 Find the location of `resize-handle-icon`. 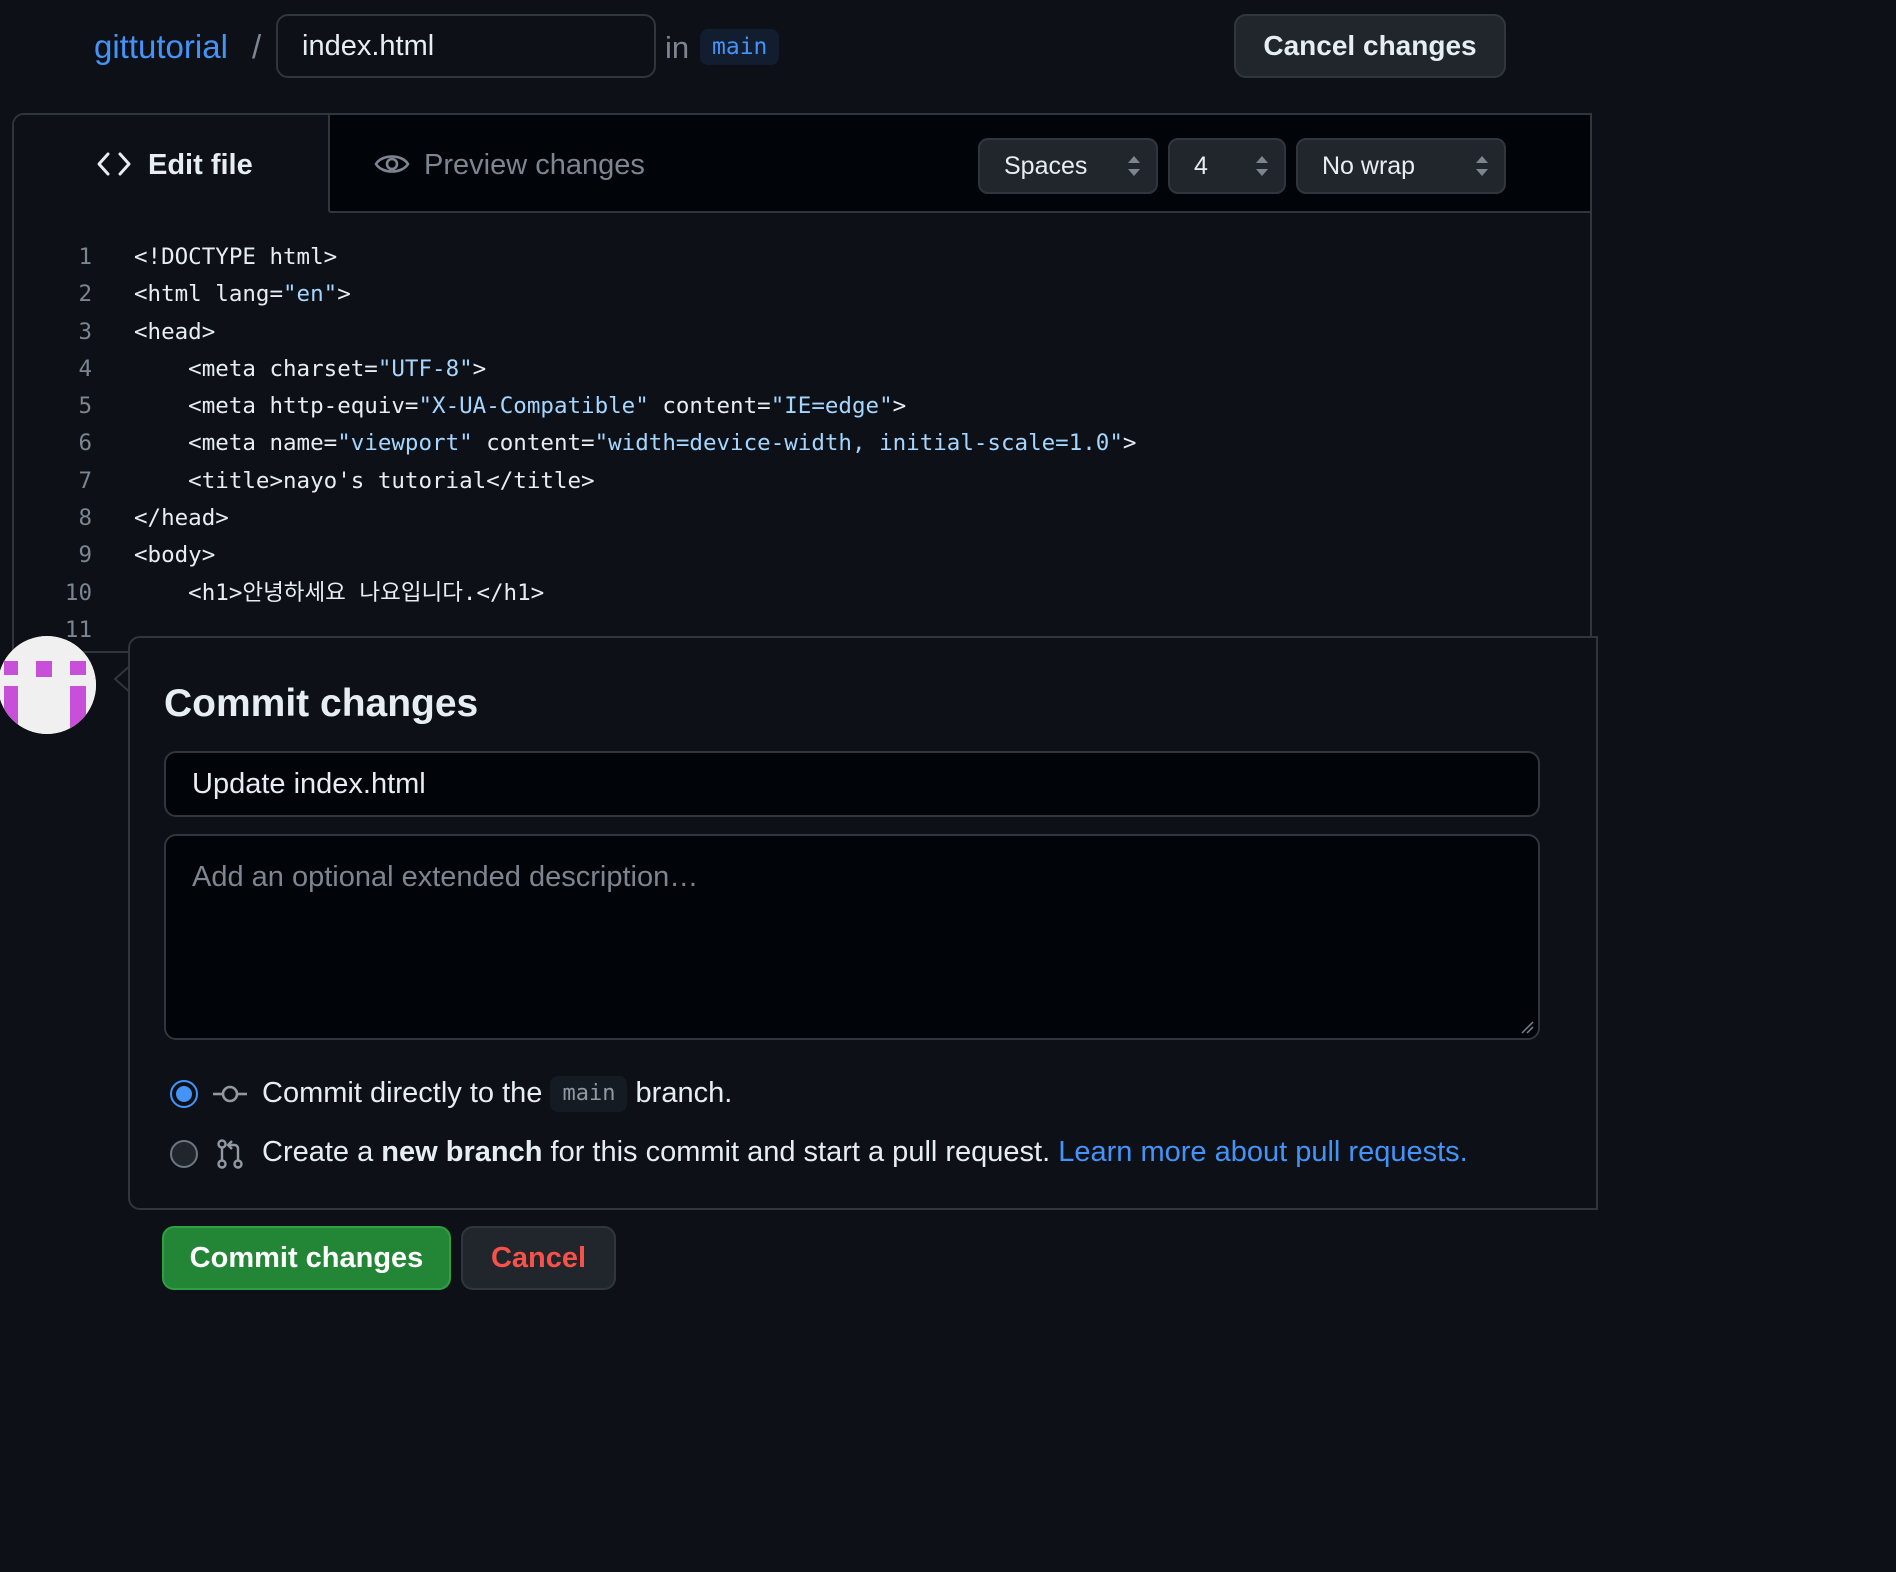

resize-handle-icon is located at coordinates (1527, 1027).